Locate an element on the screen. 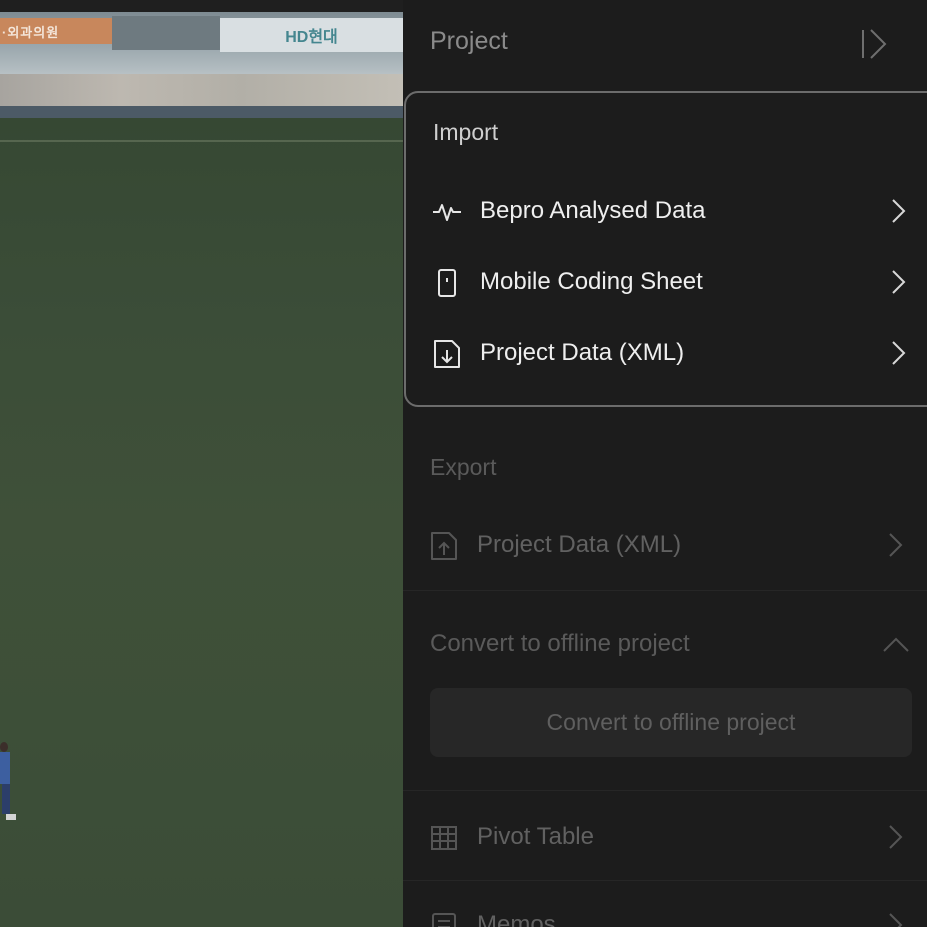 The height and width of the screenshot is (927, 927). export-project-data-xml: Project Data (XML) is located at coordinates (664, 545).